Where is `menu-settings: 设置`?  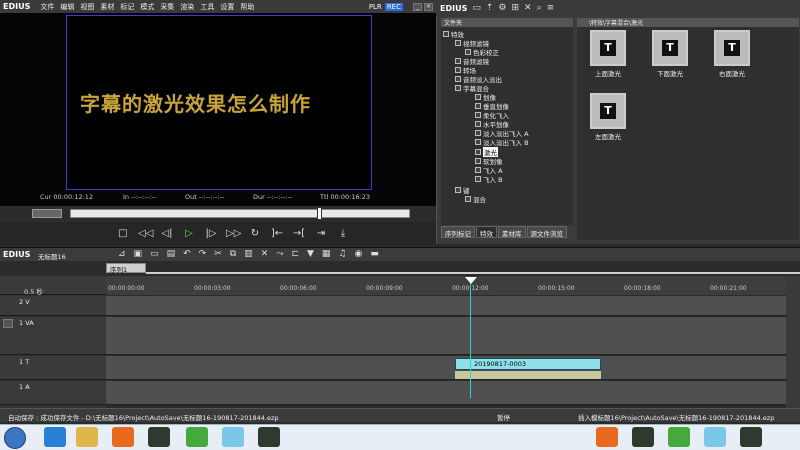 menu-settings: 设置 is located at coordinates (227, 7).